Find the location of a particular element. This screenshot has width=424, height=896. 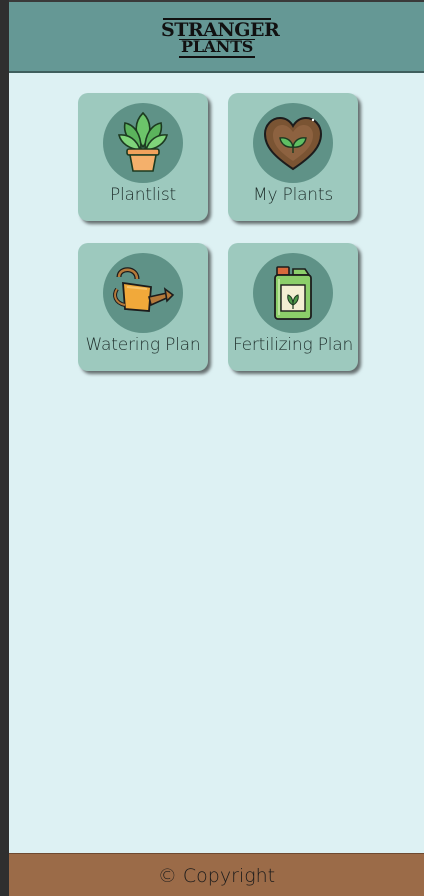

tile-label: Plantlist is located at coordinates (142, 195).